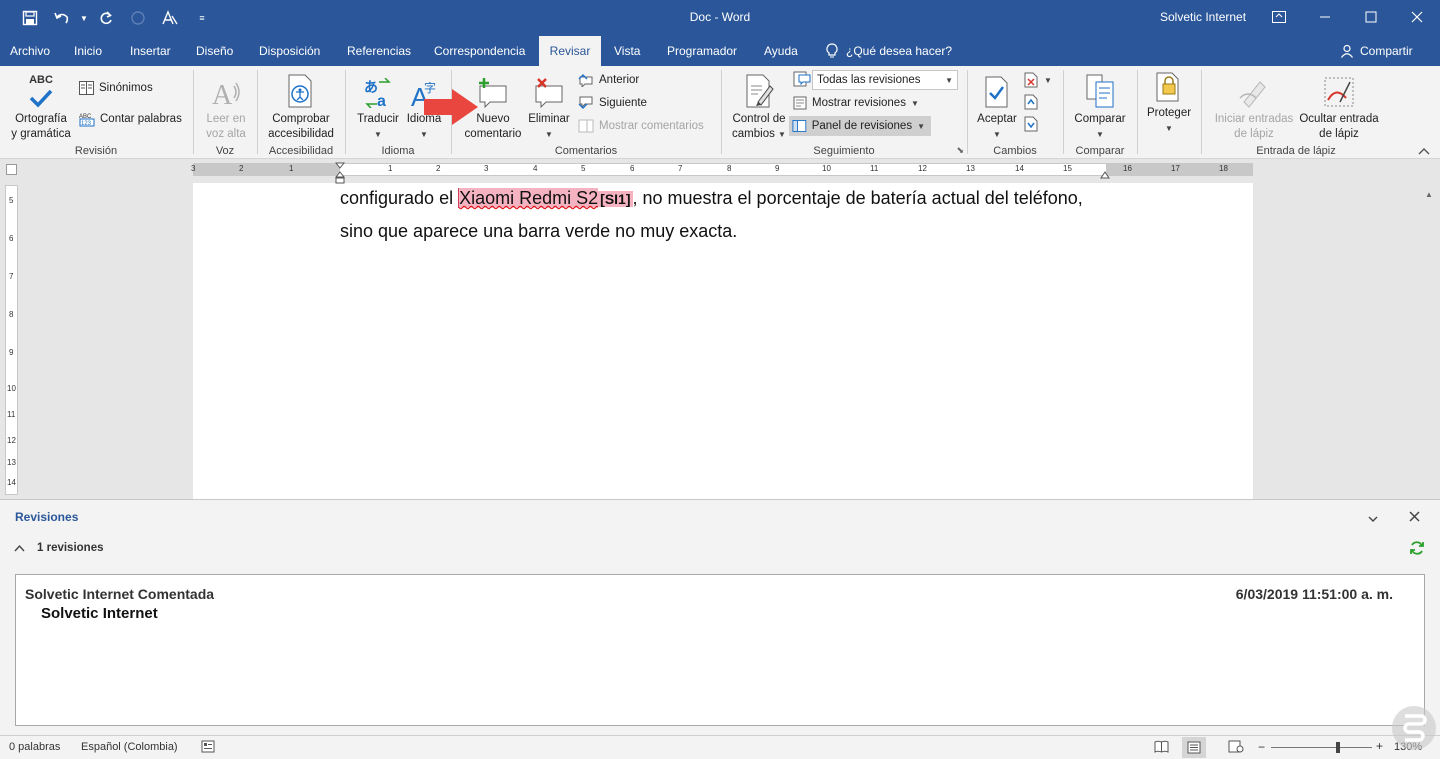 The height and width of the screenshot is (759, 1440). I want to click on tab-archivo: Archivo, so click(30, 51).